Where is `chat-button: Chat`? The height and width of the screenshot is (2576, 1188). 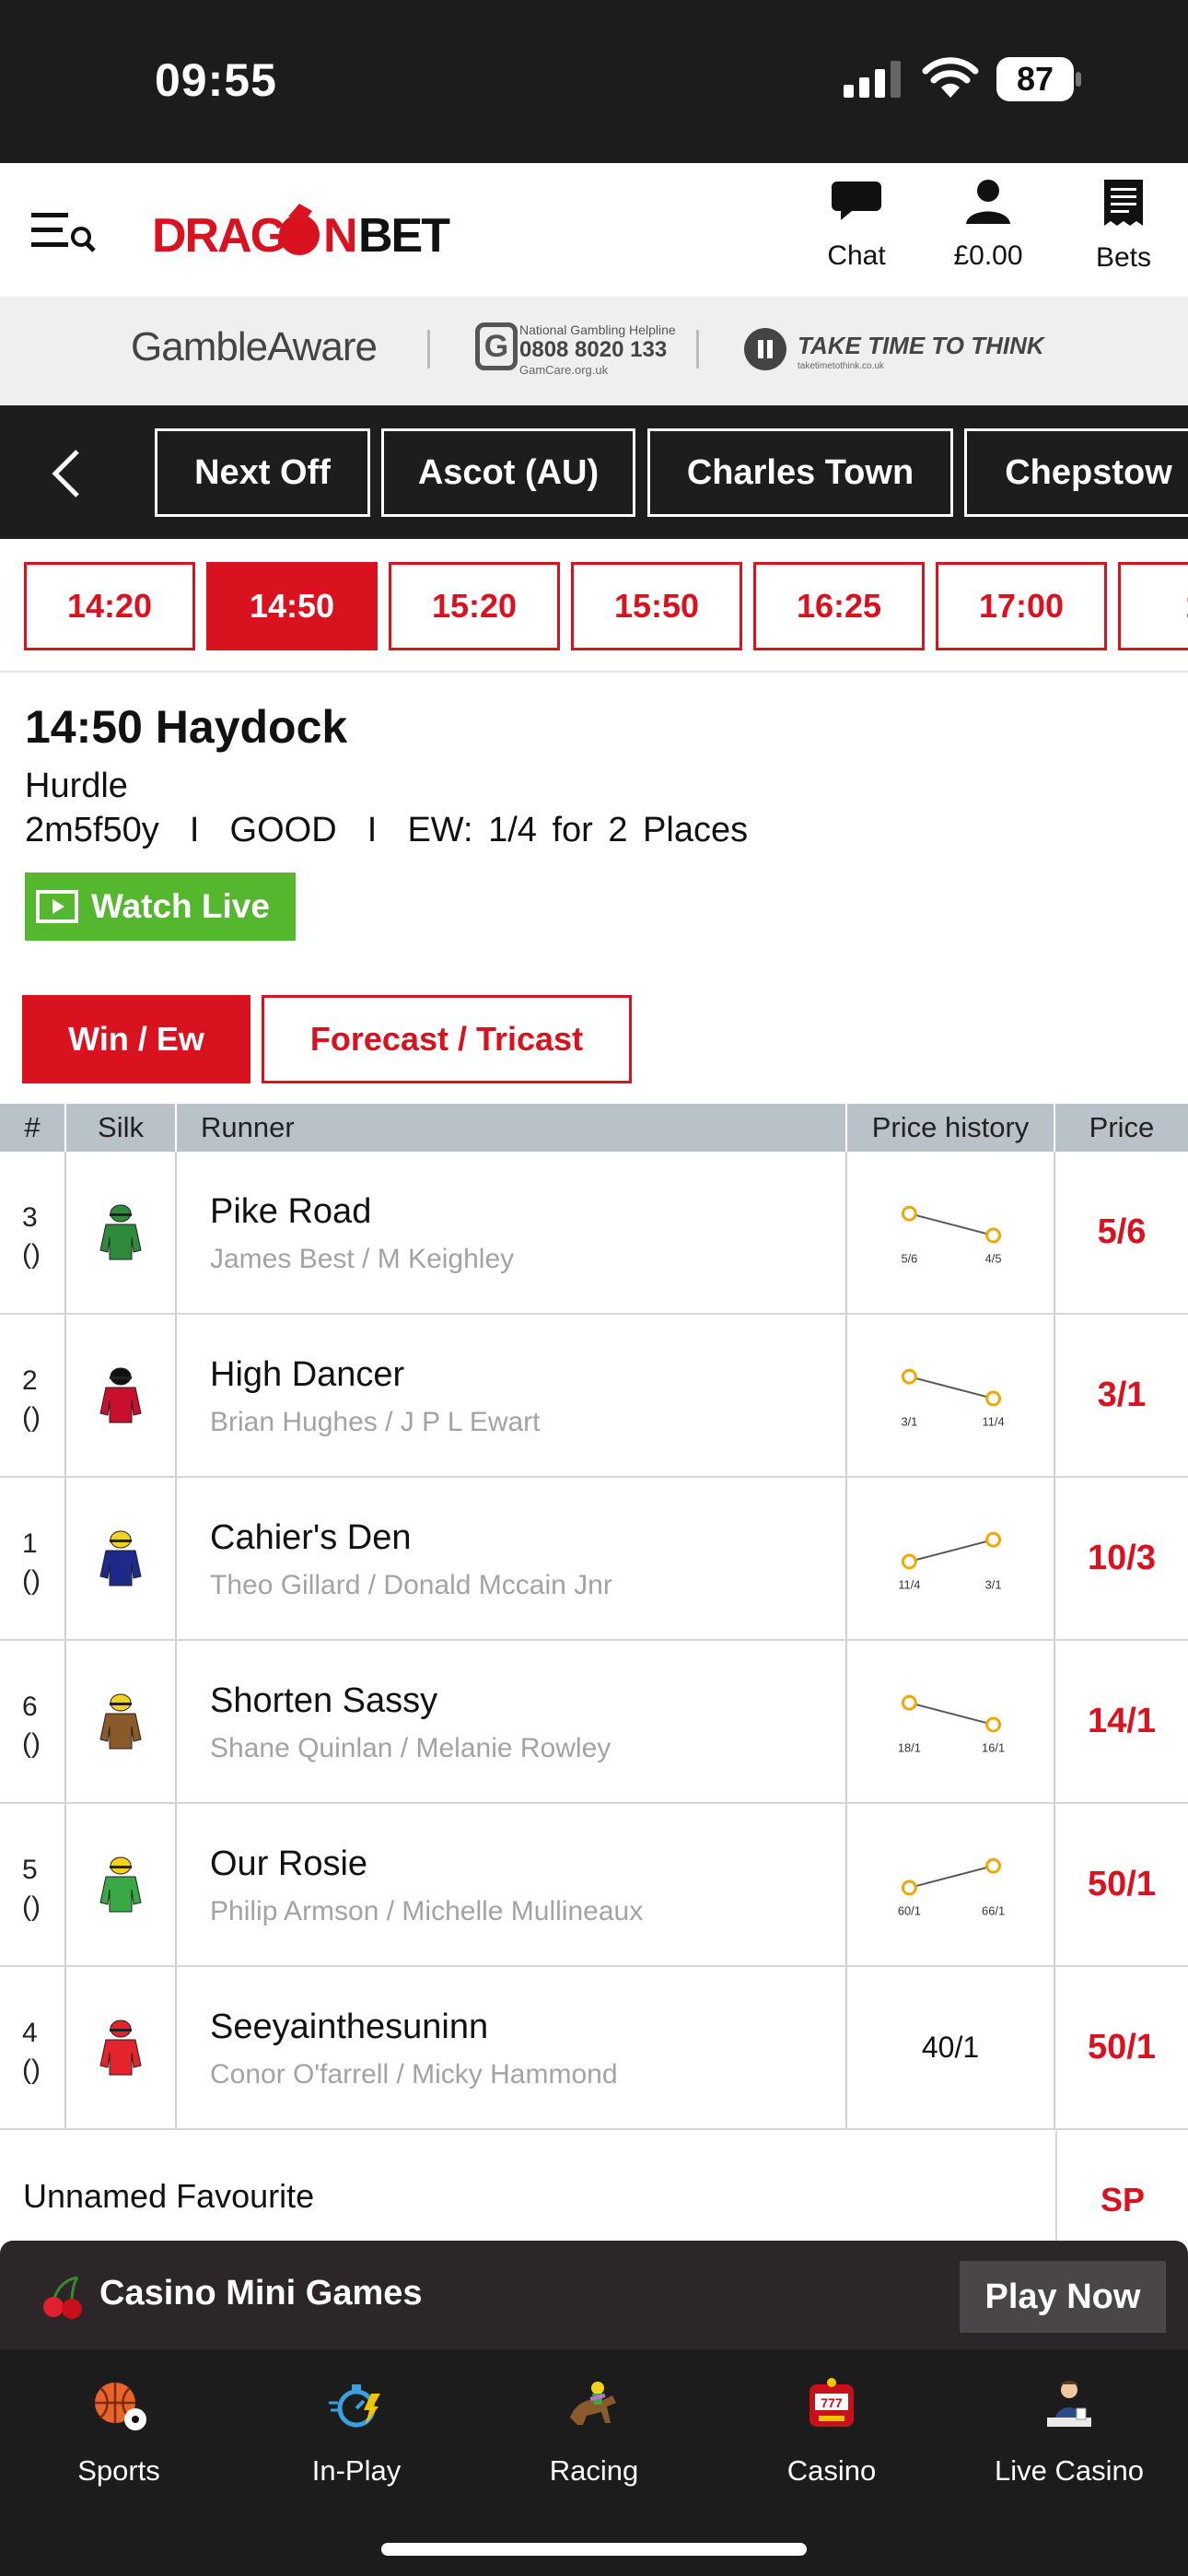 chat-button: Chat is located at coordinates (856, 225).